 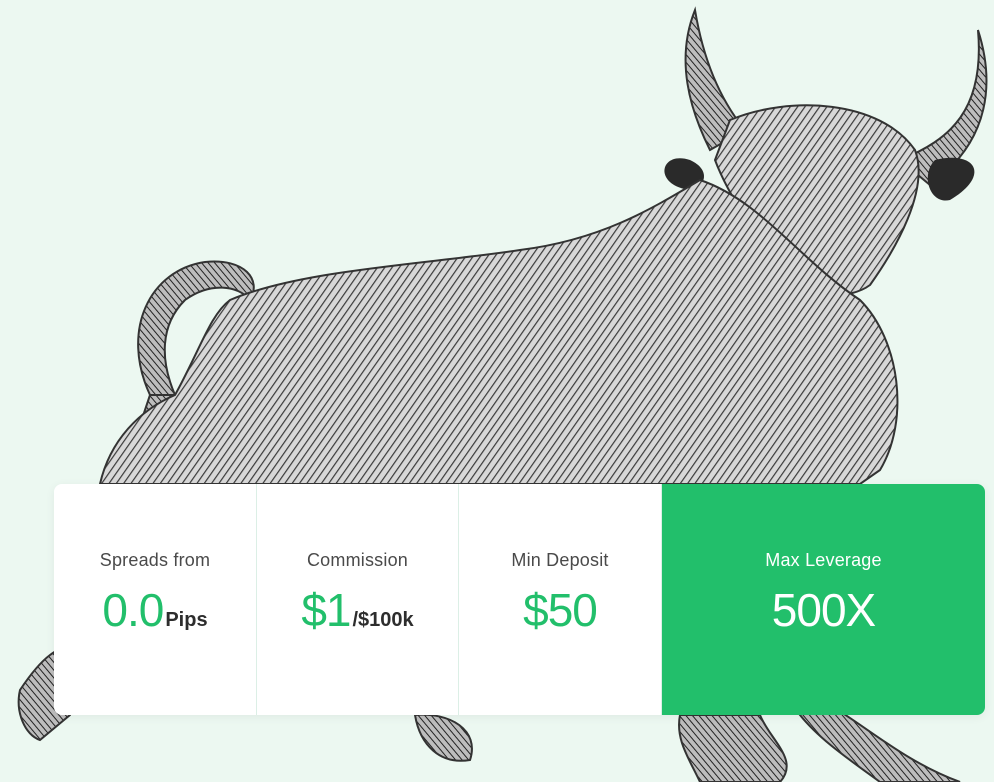 I want to click on stat-suffix: Pips, so click(x=186, y=620).